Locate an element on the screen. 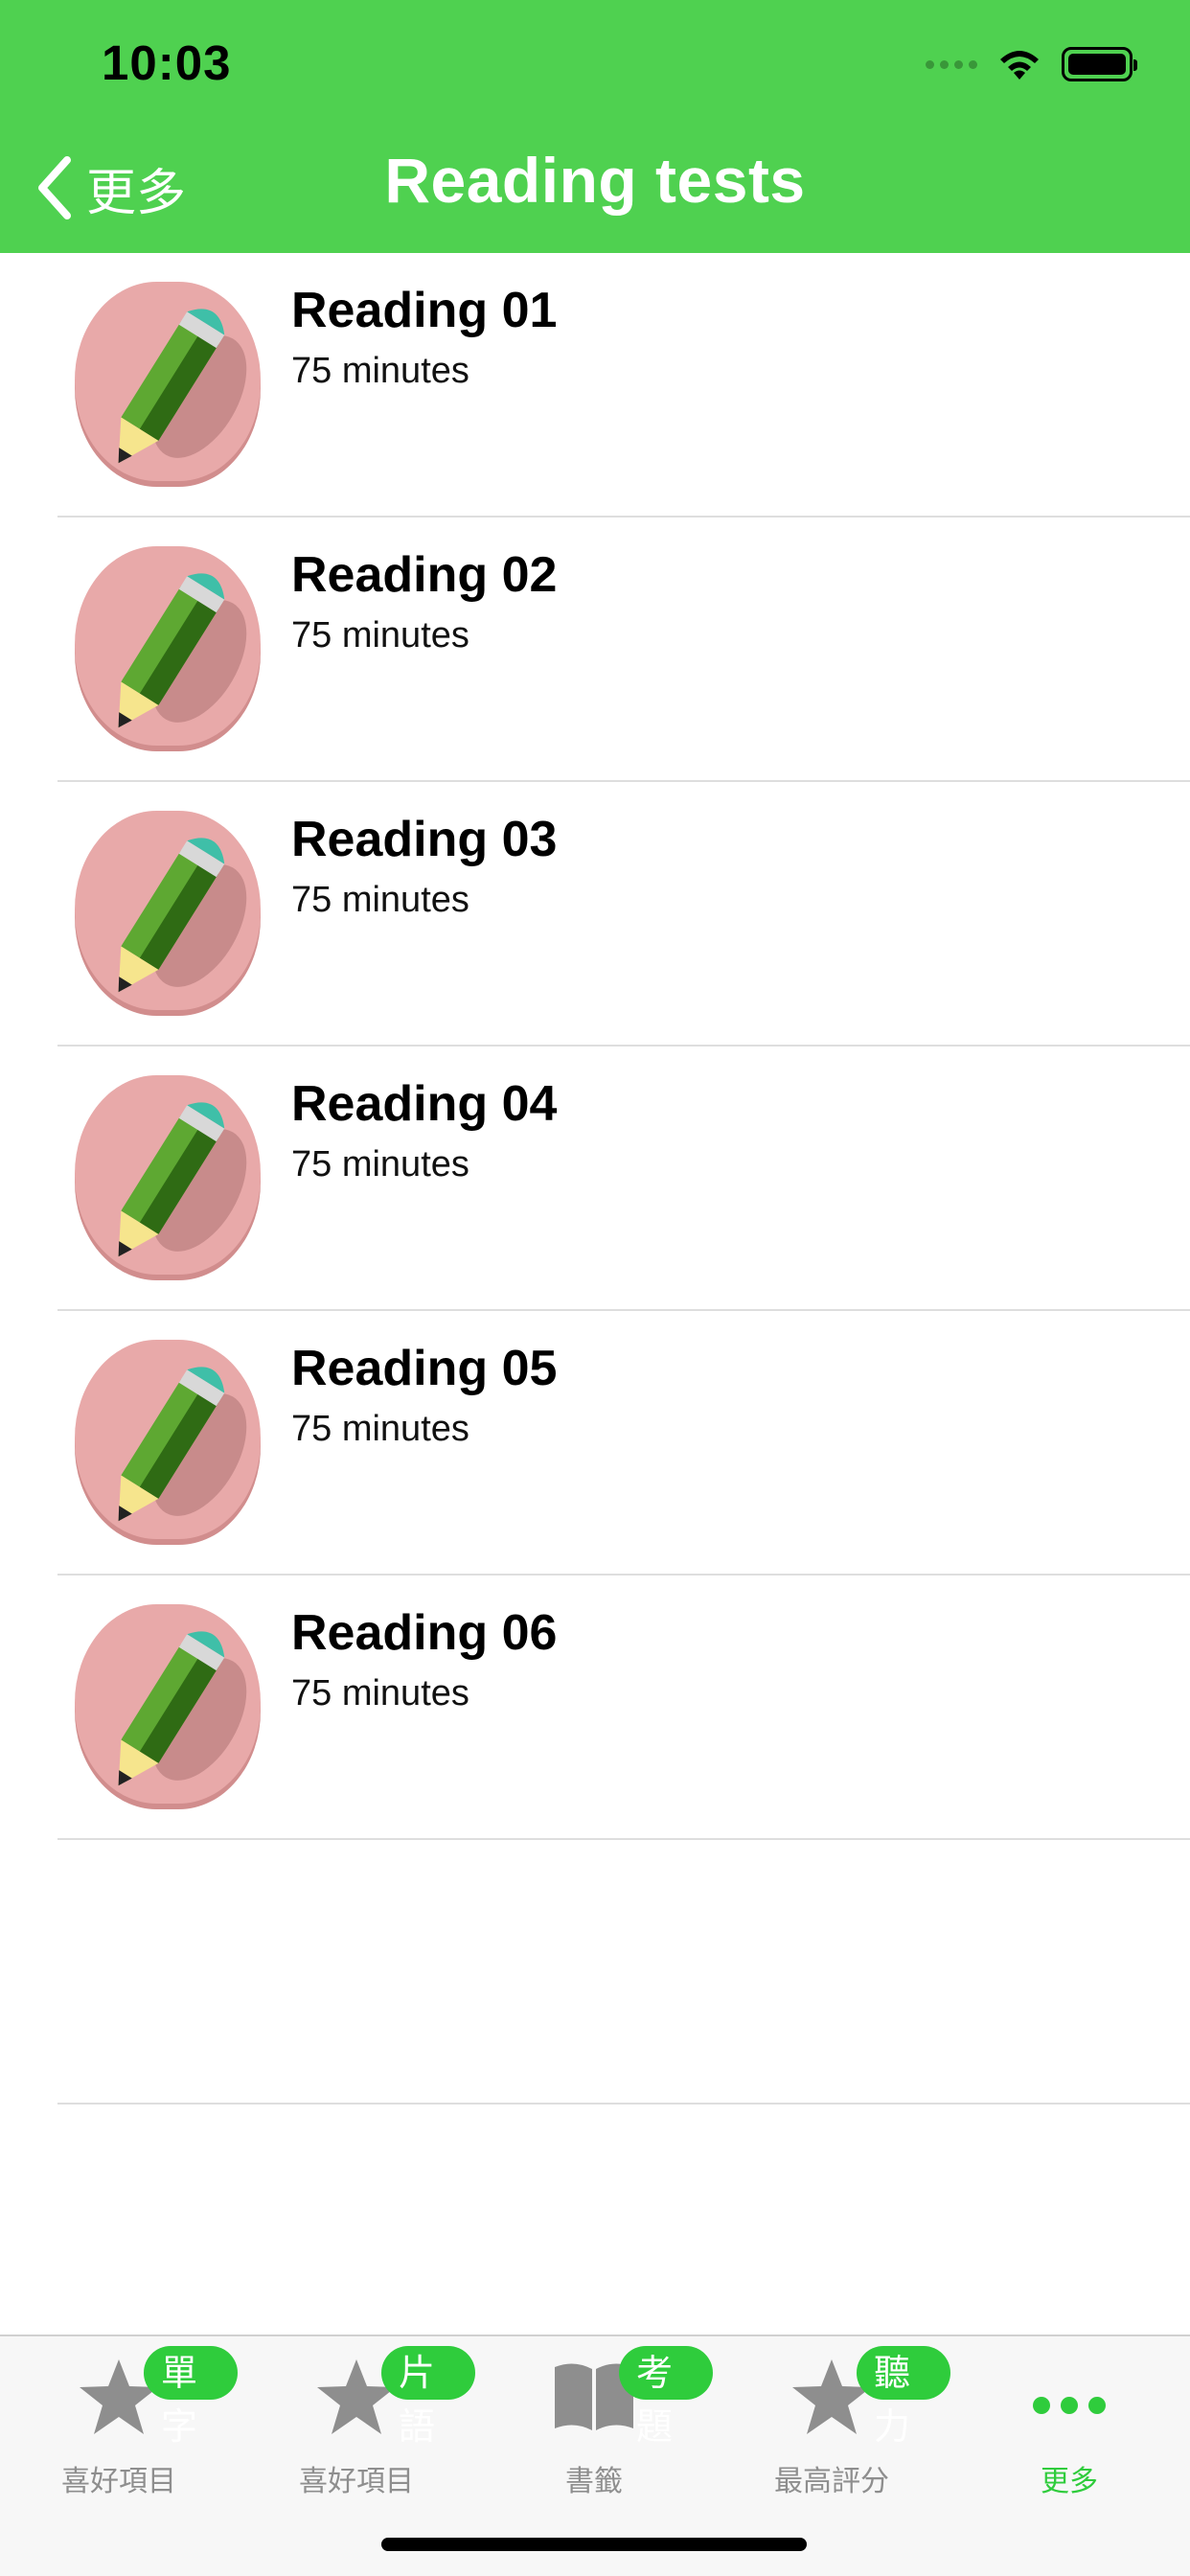  tab-label: 最高評分 is located at coordinates (832, 2481).